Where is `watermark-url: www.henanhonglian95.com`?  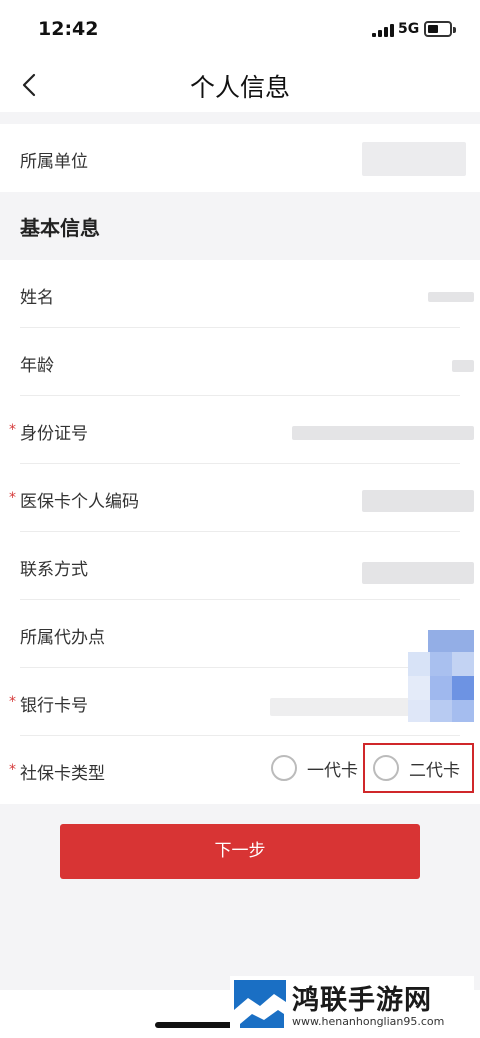
watermark-url: www.henanhonglian95.com is located at coordinates (368, 1021).